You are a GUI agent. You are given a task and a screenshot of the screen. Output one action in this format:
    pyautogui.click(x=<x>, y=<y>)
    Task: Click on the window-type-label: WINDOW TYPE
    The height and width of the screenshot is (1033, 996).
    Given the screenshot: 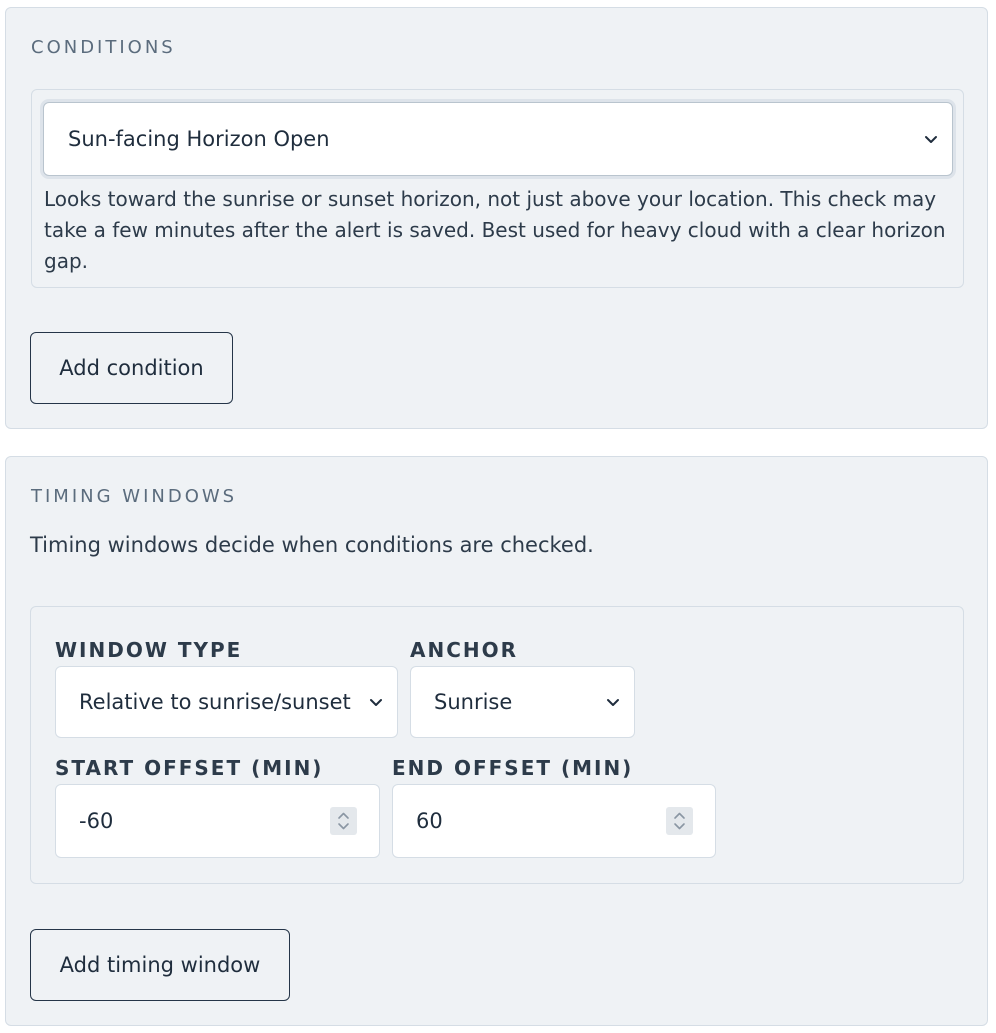 What is the action you would take?
    pyautogui.click(x=149, y=650)
    